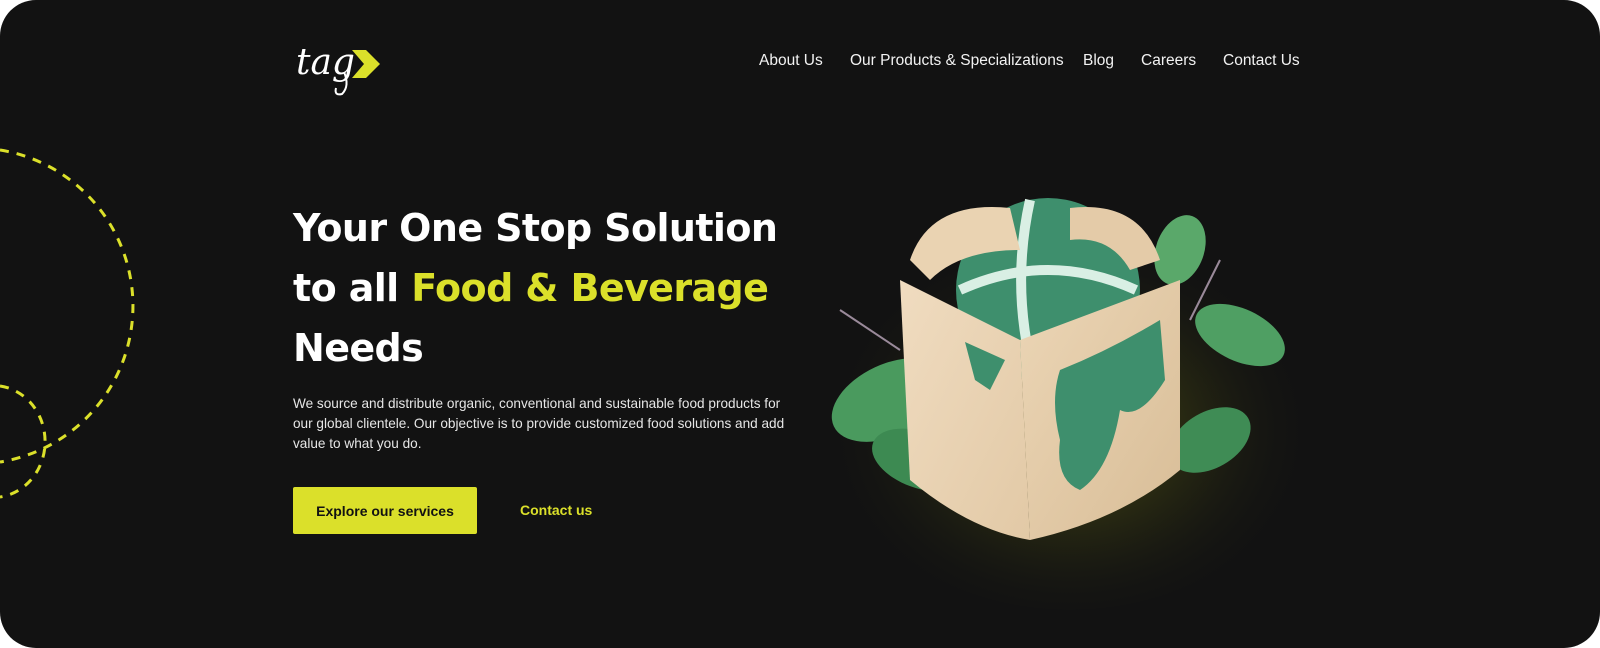  I want to click on decorative-dashed-arcs, so click(67, 323).